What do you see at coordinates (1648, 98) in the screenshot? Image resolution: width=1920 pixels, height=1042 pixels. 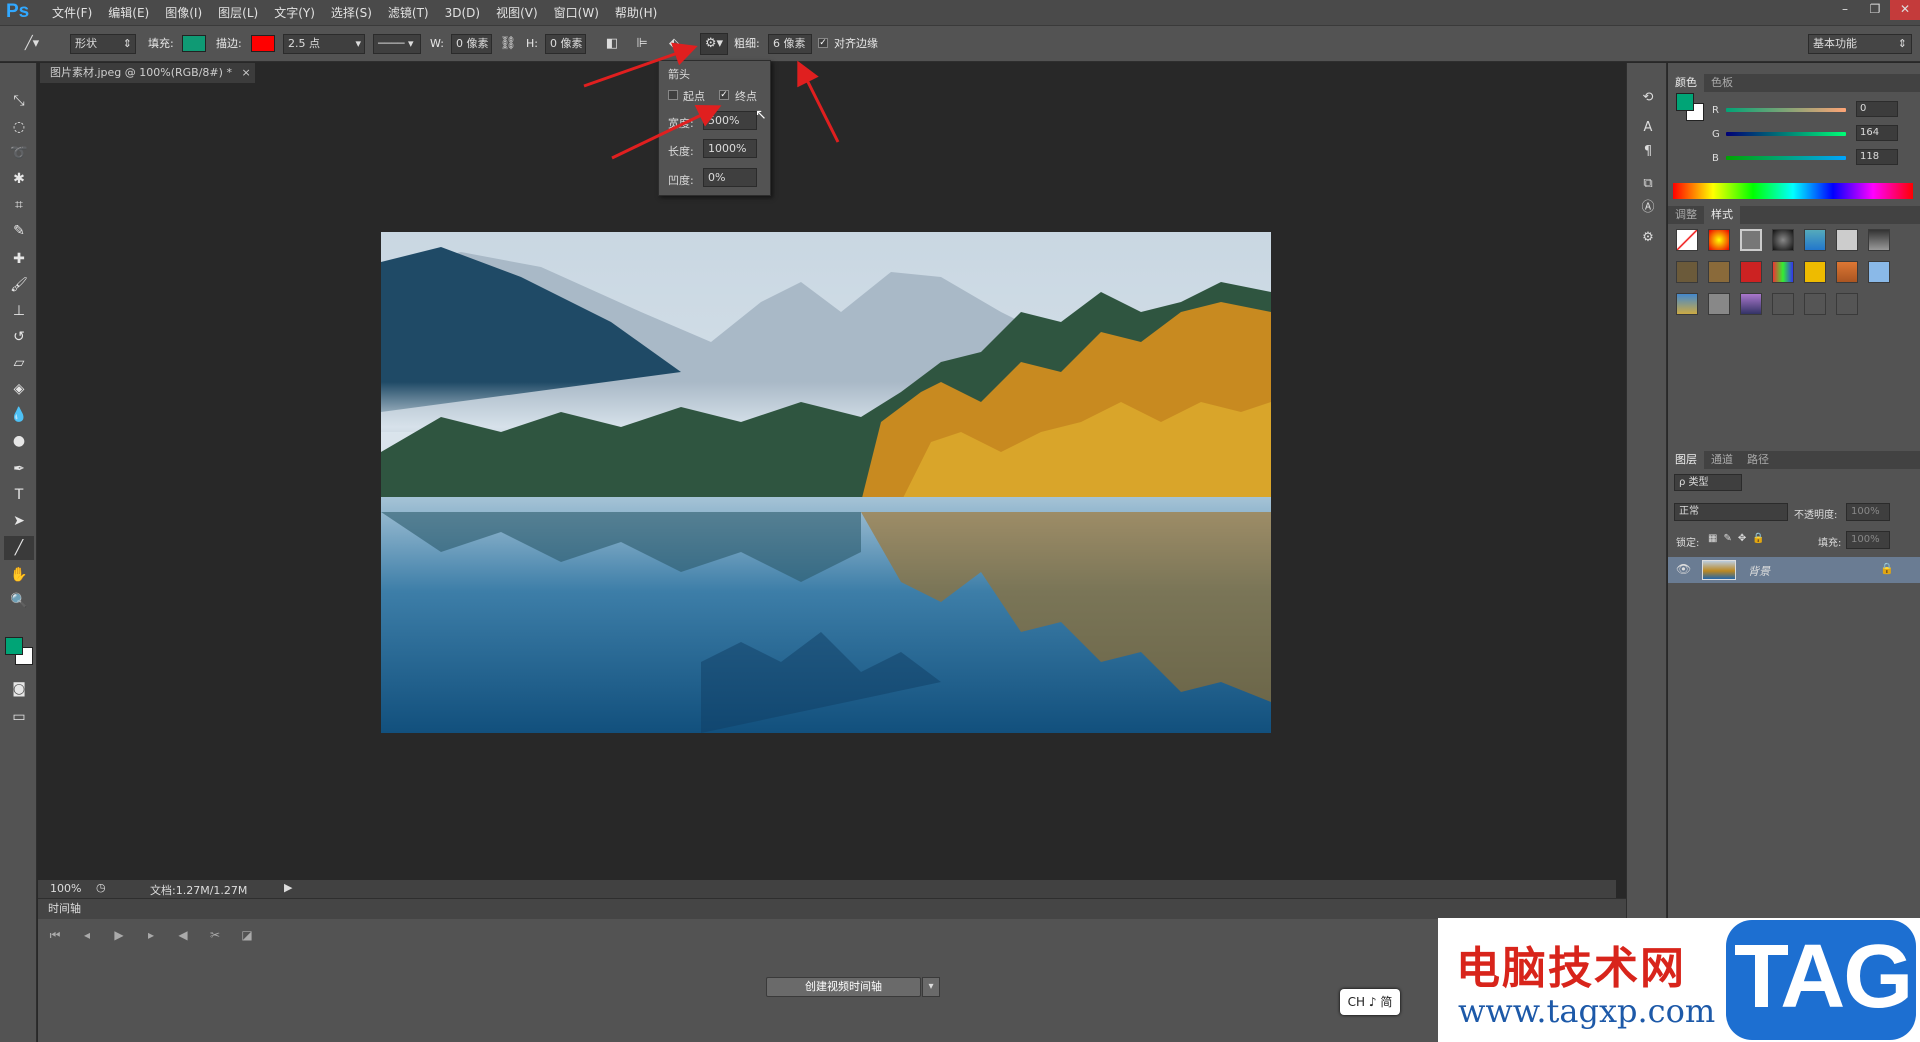 I see `history-icon: ⟲` at bounding box center [1648, 98].